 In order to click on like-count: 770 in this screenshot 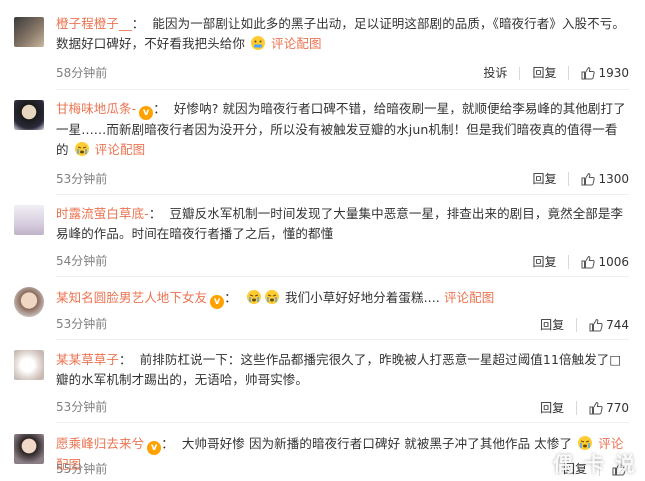, I will do `click(617, 407)`.